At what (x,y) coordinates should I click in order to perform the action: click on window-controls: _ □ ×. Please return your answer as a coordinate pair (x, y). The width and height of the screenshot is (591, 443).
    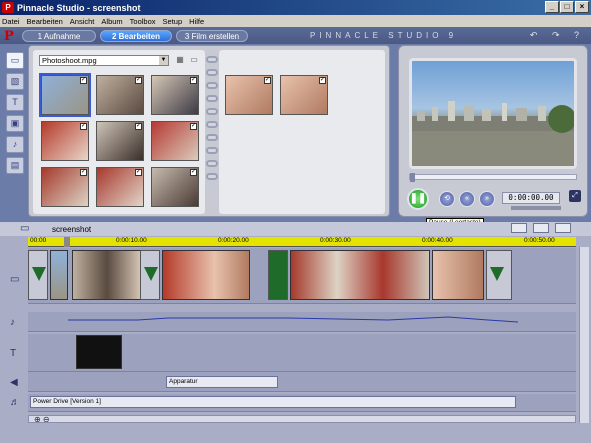
    Looking at the image, I should click on (567, 7).